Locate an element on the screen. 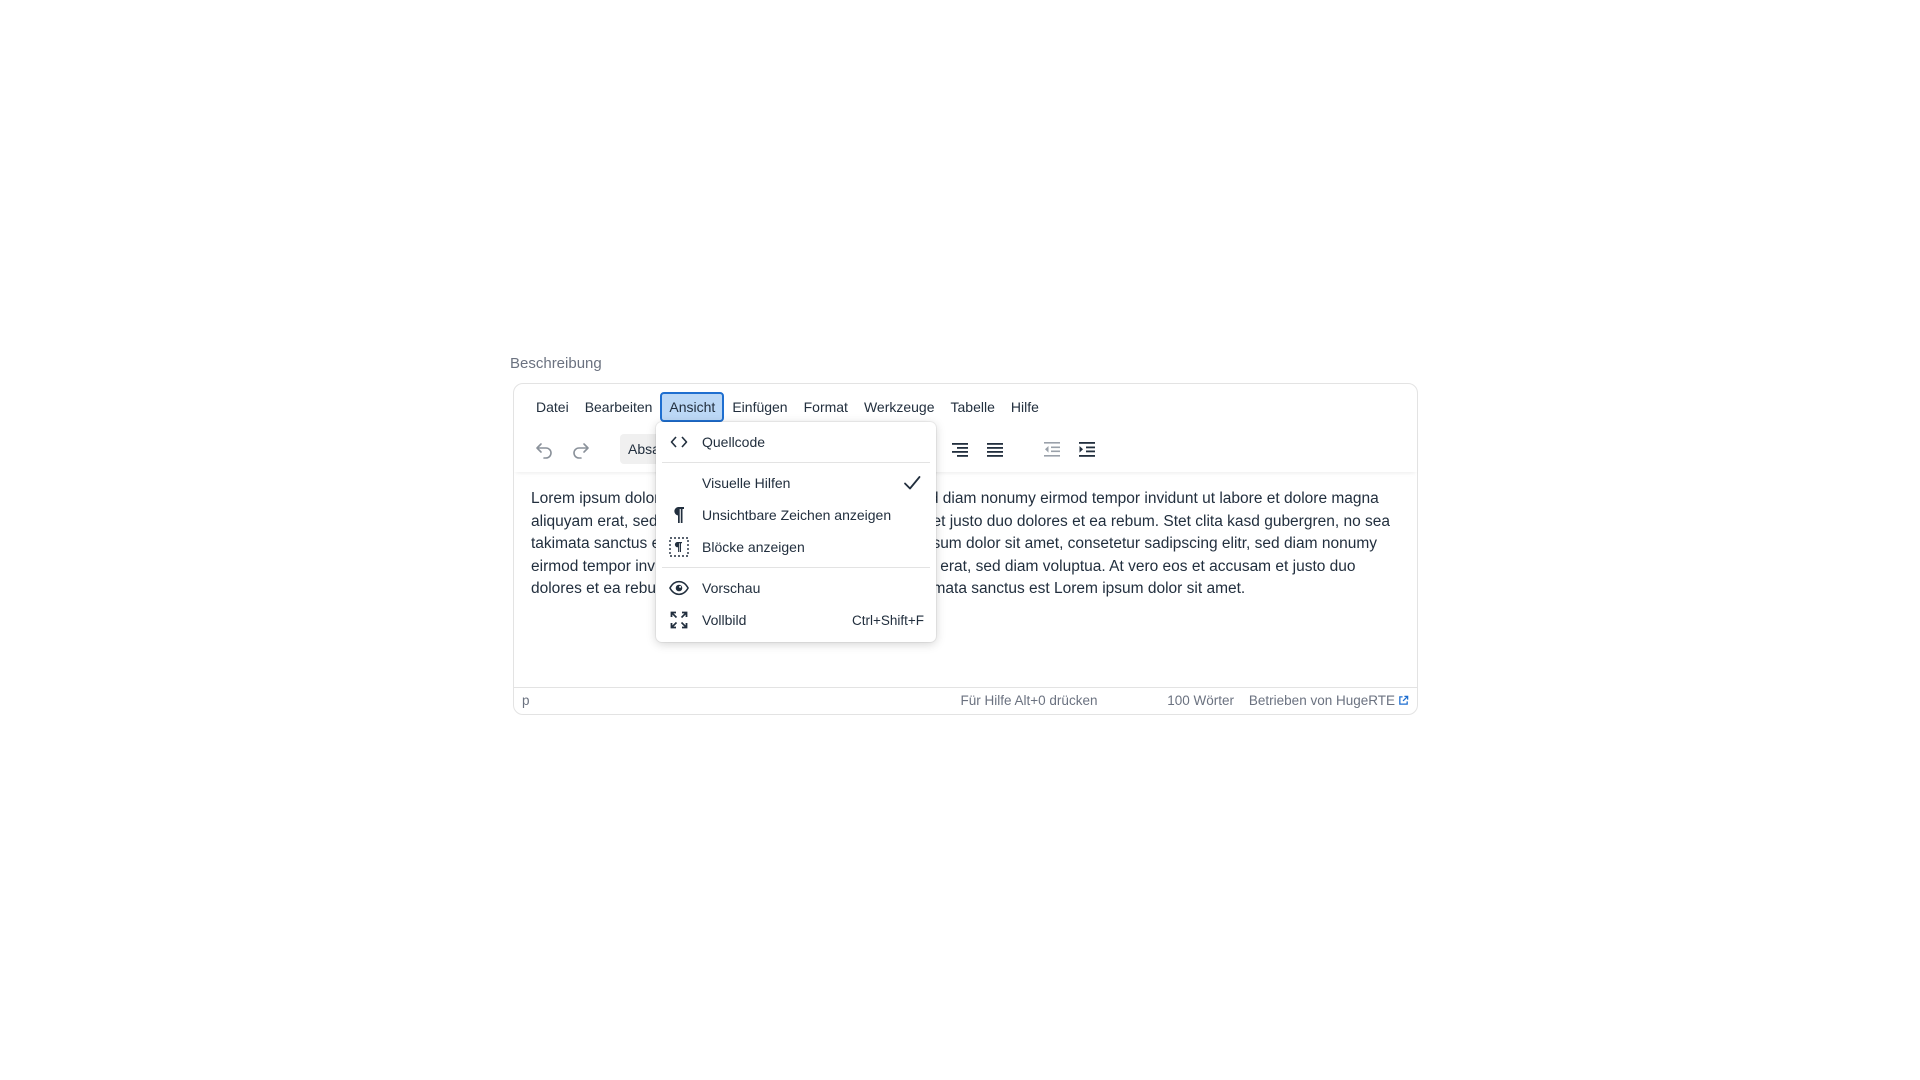  menu-item-show-blocks: Blöcke anzeigen is located at coordinates (796, 547).